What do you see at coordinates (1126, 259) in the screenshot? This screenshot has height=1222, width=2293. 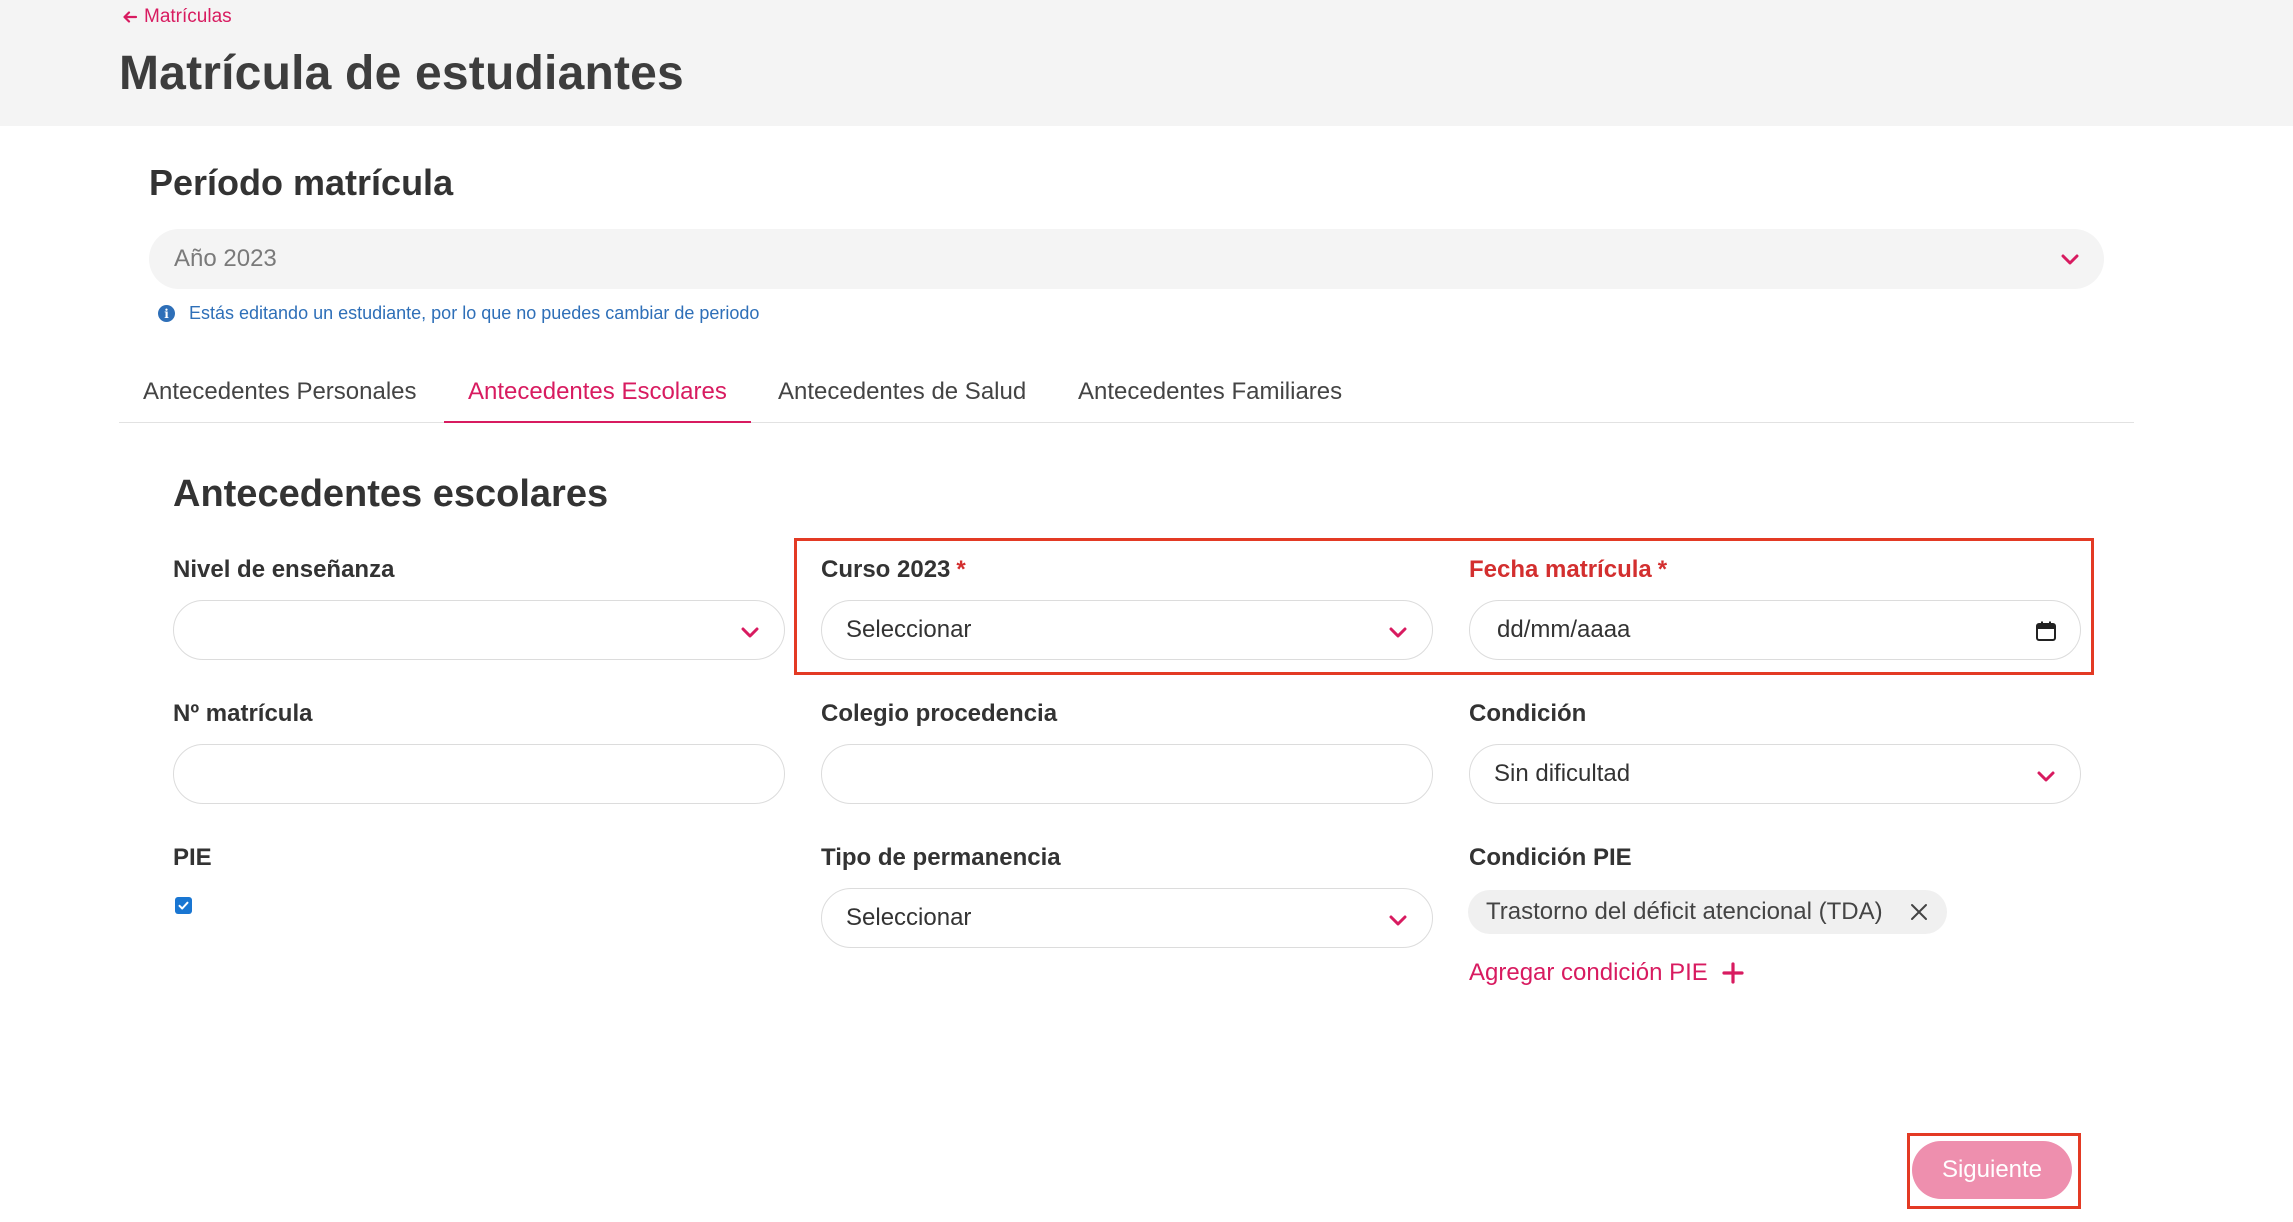 I see `periodo-select: Año 2023` at bounding box center [1126, 259].